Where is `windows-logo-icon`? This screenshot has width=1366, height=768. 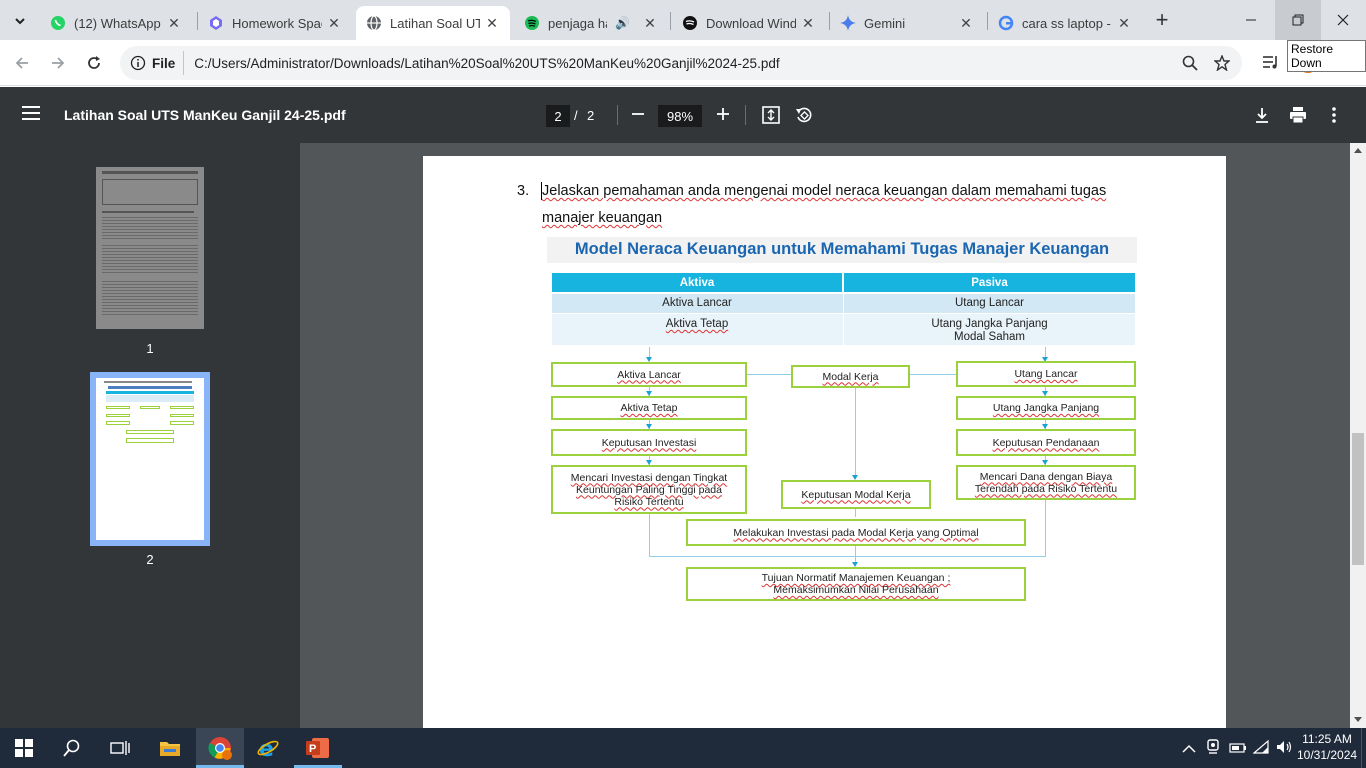 windows-logo-icon is located at coordinates (24, 748).